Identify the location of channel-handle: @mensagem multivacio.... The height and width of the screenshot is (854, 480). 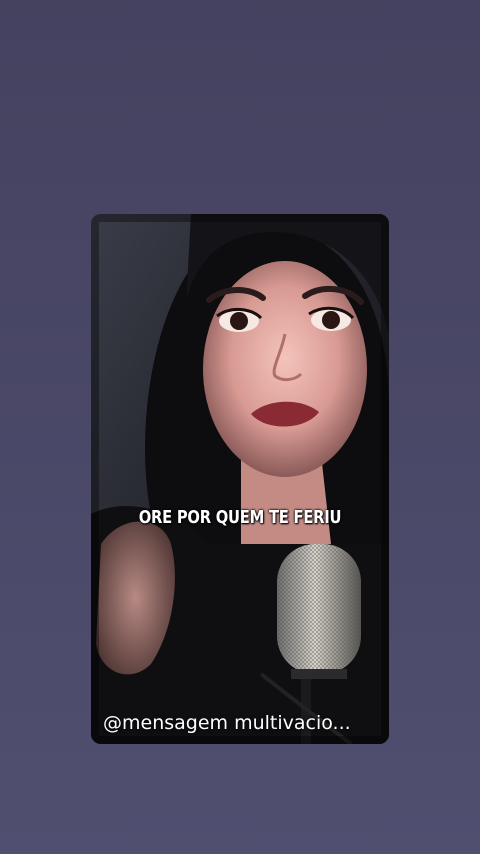
(241, 723).